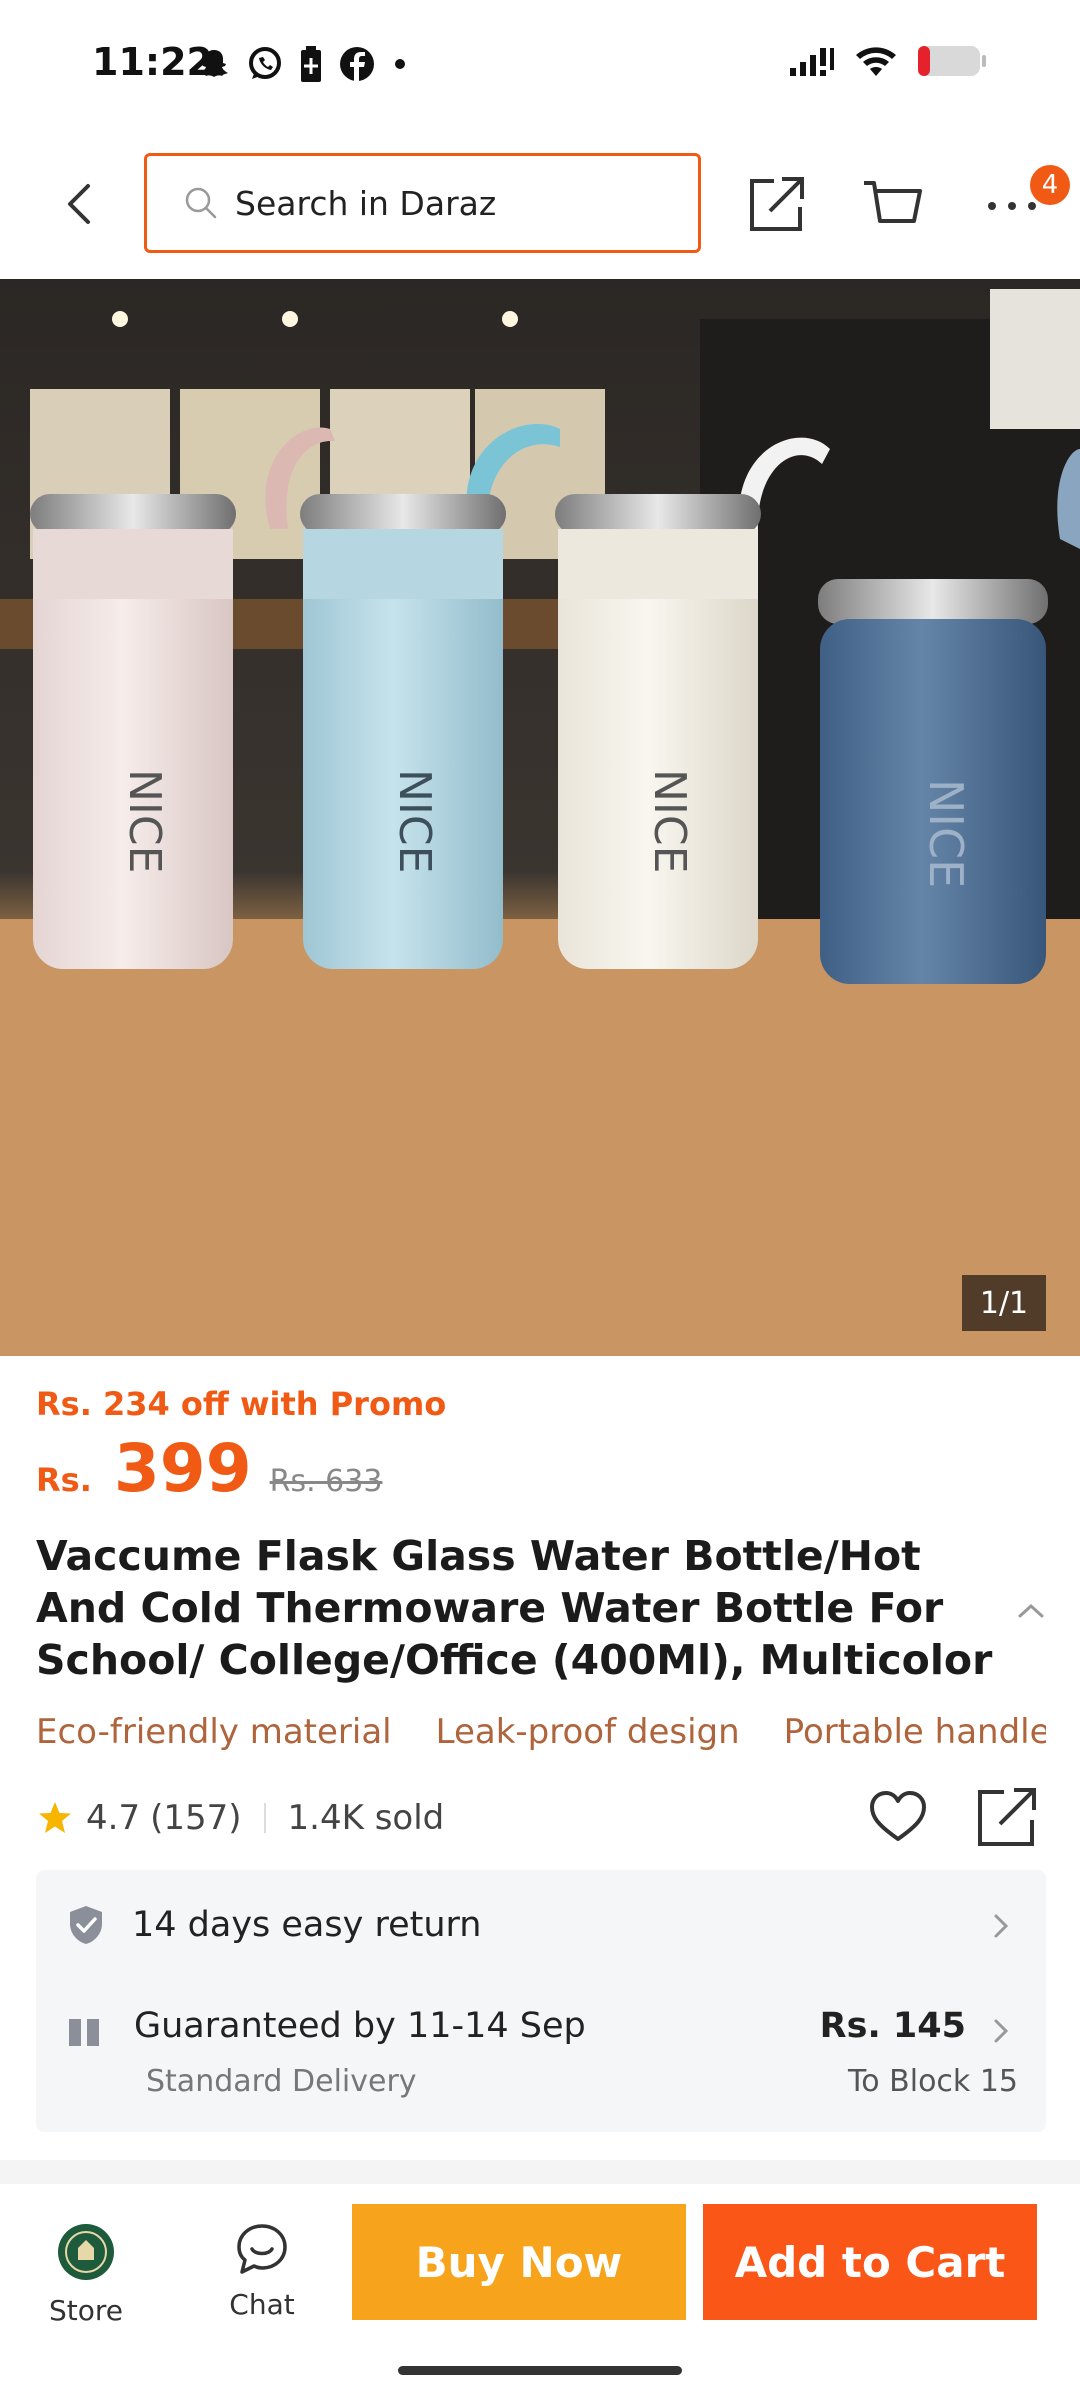 Image resolution: width=1080 pixels, height=2400 pixels. I want to click on price-currency: Rs., so click(64, 1480).